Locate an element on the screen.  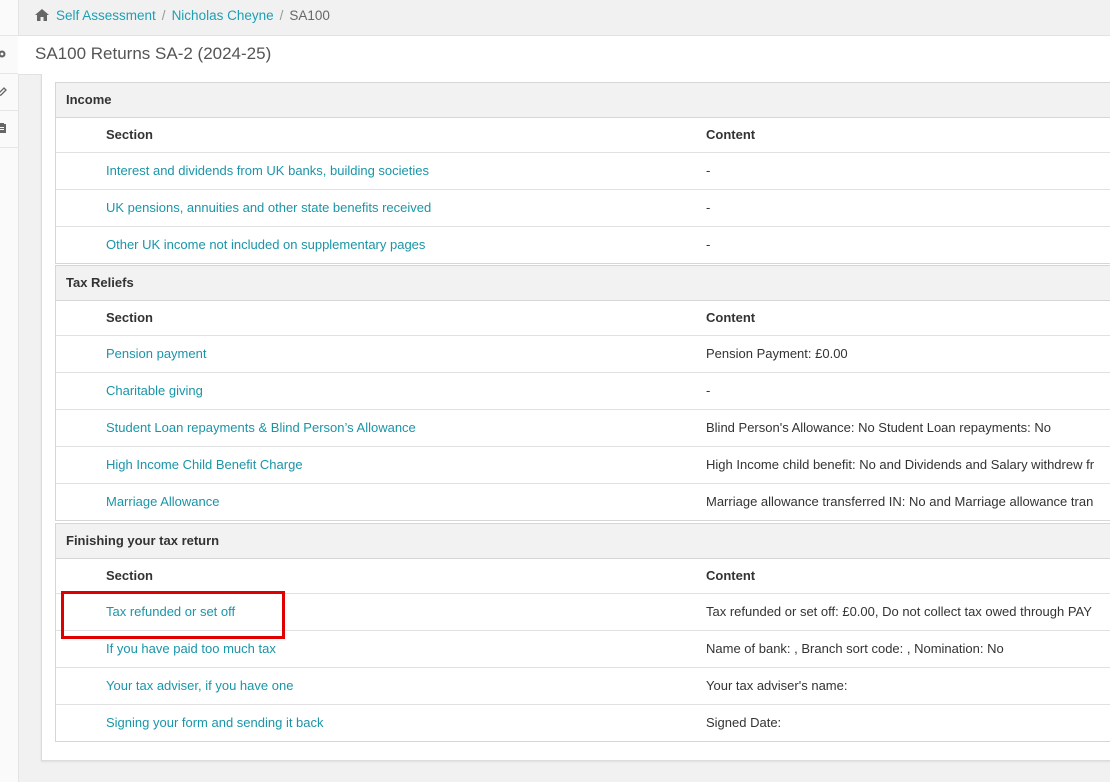
section-link: Marriage Allowance is located at coordinates (162, 502).